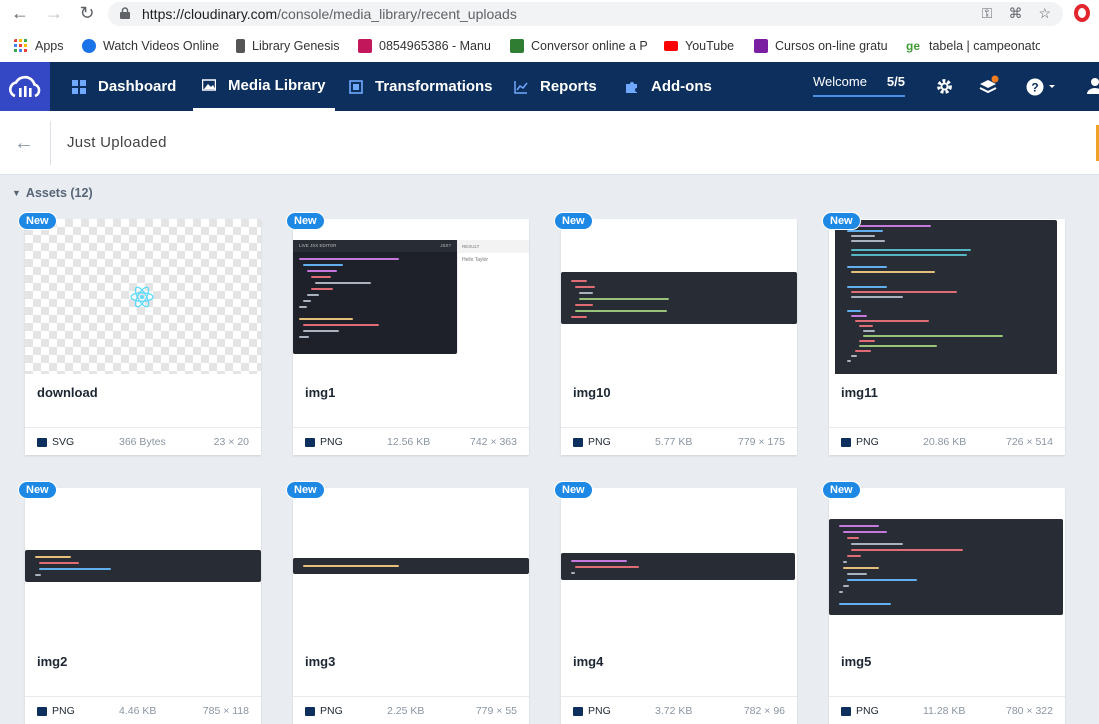  I want to click on translate-icon: ⌘, so click(1015, 13).